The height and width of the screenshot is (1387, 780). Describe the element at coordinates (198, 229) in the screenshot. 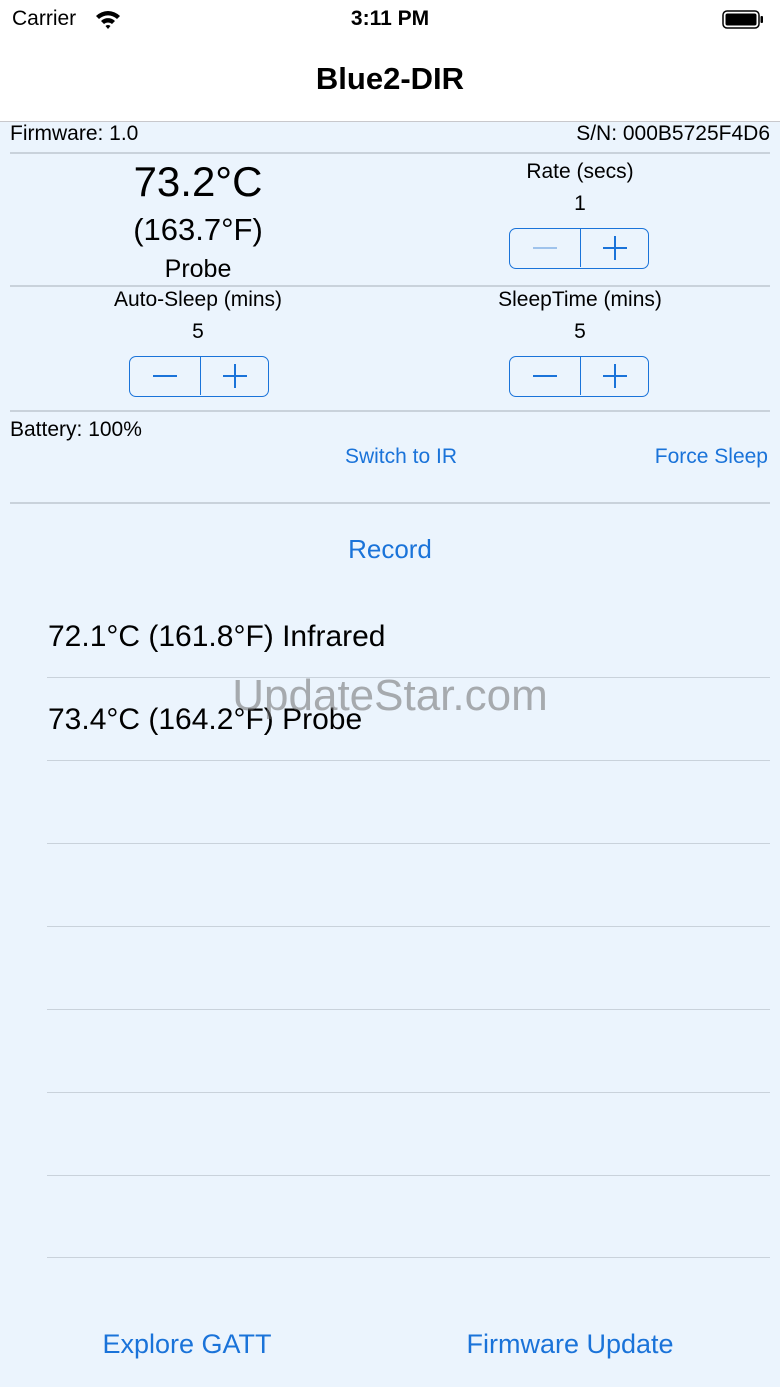

I see `temperature-fahrenheit: (163.7°F)` at that location.